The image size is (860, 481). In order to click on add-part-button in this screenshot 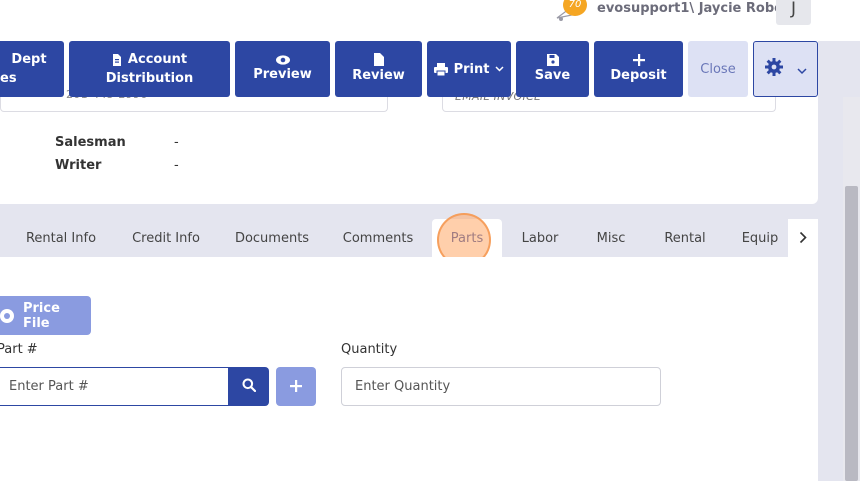, I will do `click(296, 386)`.